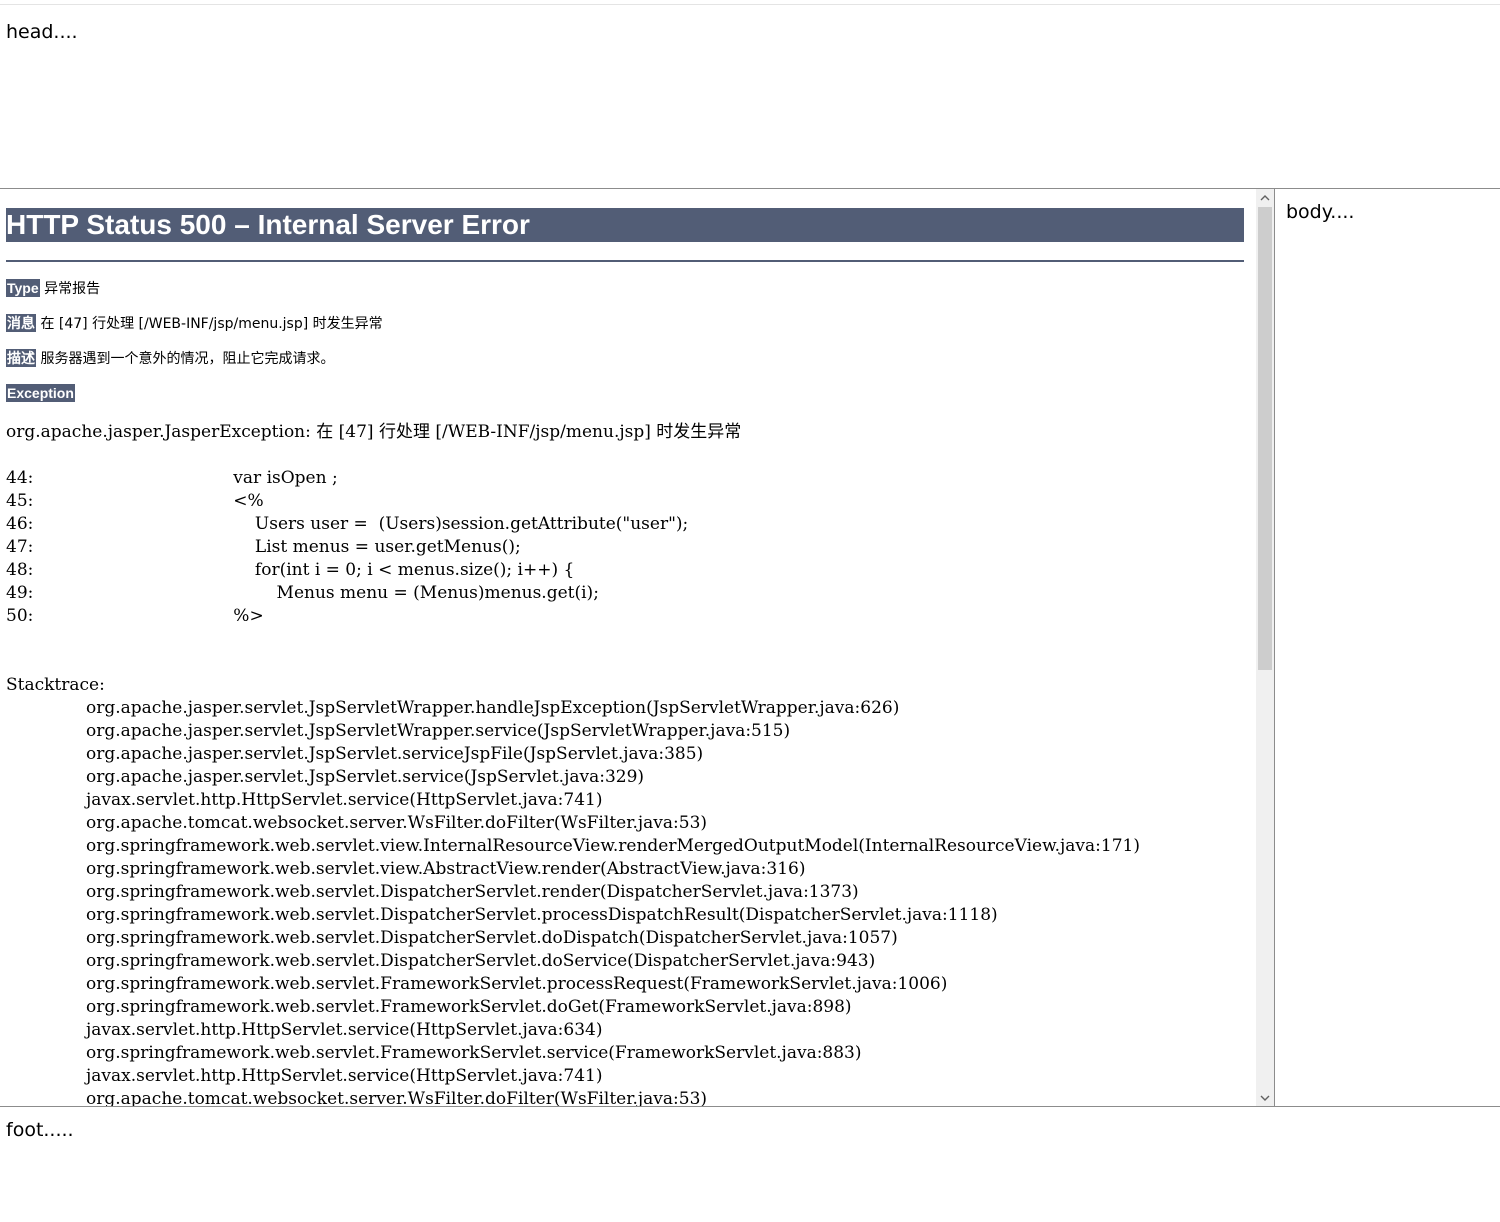 This screenshot has width=1500, height=1222. What do you see at coordinates (625, 358) in the screenshot?
I see `description-row: 描述 服务器遇到一个意外的情况，阻止它完成请求。` at bounding box center [625, 358].